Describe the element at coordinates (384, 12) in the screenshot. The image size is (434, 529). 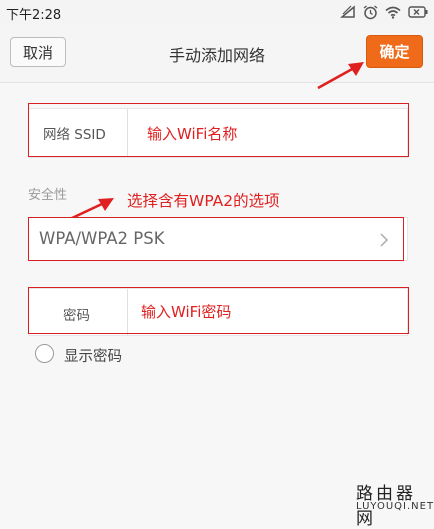
I see `status-icons` at that location.